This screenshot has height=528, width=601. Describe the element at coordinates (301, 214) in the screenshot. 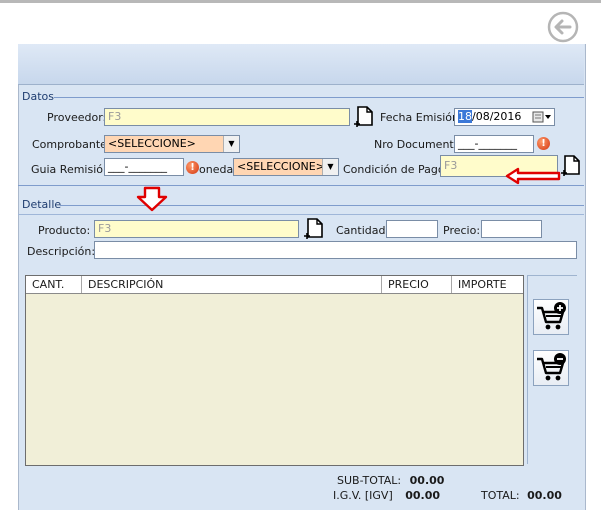

I see `detalle-inner-divider` at that location.